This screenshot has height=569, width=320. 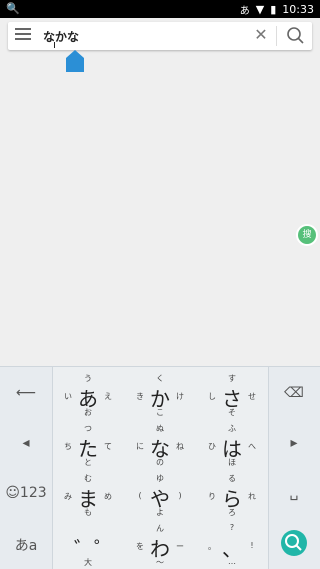 What do you see at coordinates (276, 36) in the screenshot?
I see `search-divider` at bounding box center [276, 36].